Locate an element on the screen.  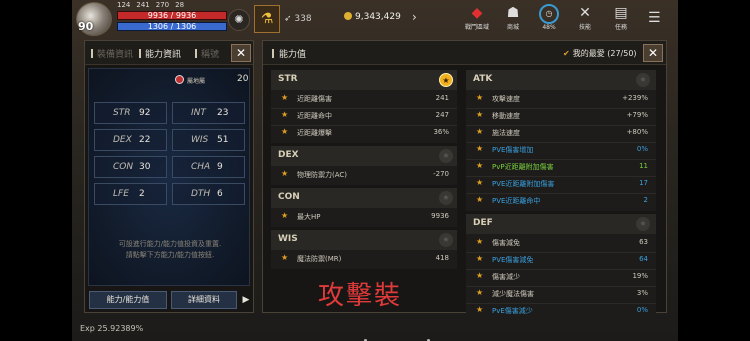
tab-ability-info: 能力資訊 is located at coordinates (160, 53).